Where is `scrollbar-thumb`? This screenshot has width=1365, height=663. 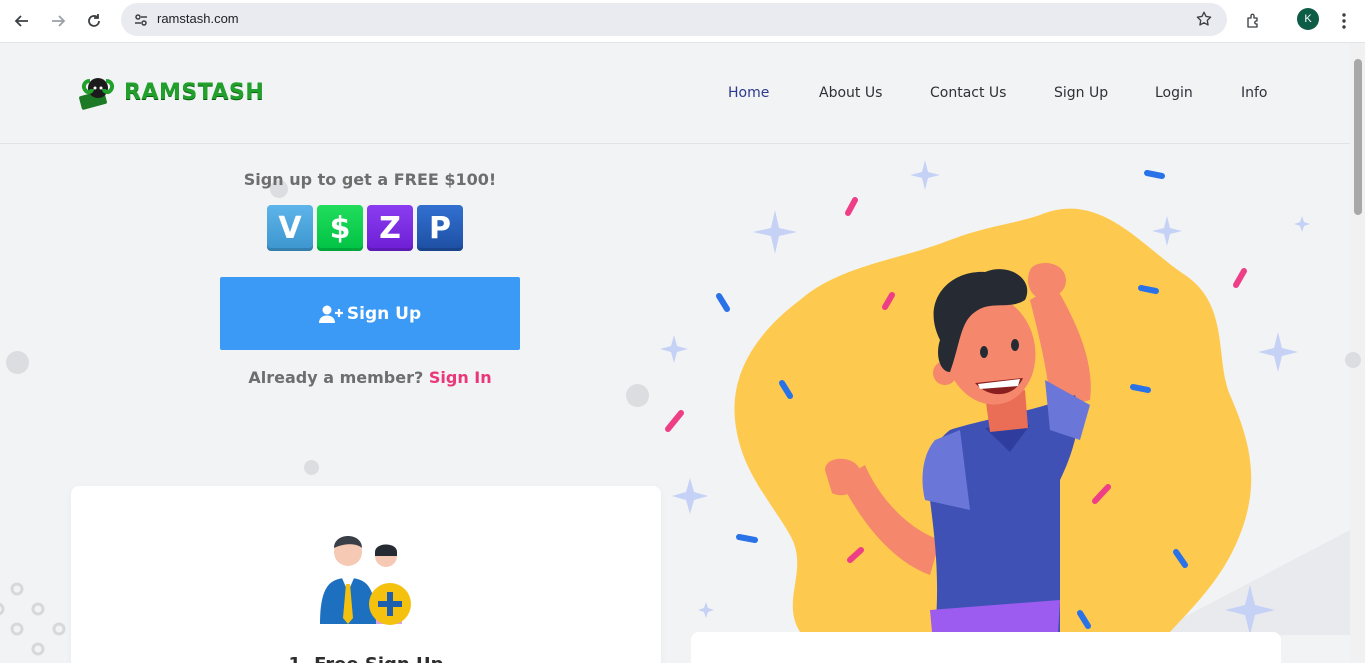
scrollbar-thumb is located at coordinates (1358, 137).